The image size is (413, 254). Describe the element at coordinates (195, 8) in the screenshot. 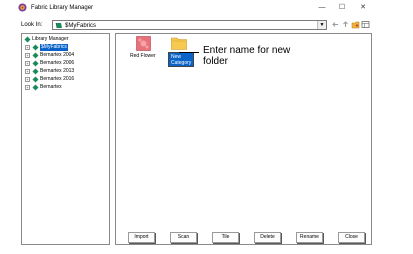

I see `title-bar: Fabric Library Manager — ☐ ✕` at that location.